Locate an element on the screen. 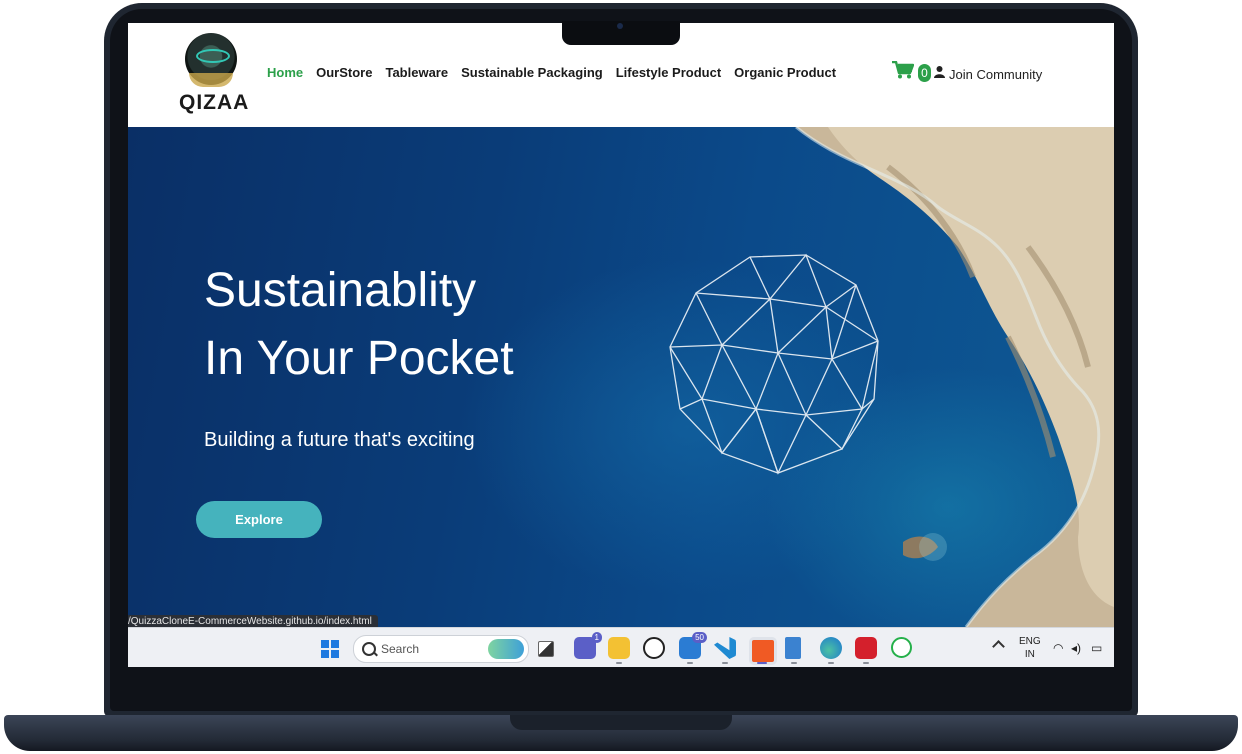 This screenshot has height=754, width=1242. edge-icon is located at coordinates (831, 648).